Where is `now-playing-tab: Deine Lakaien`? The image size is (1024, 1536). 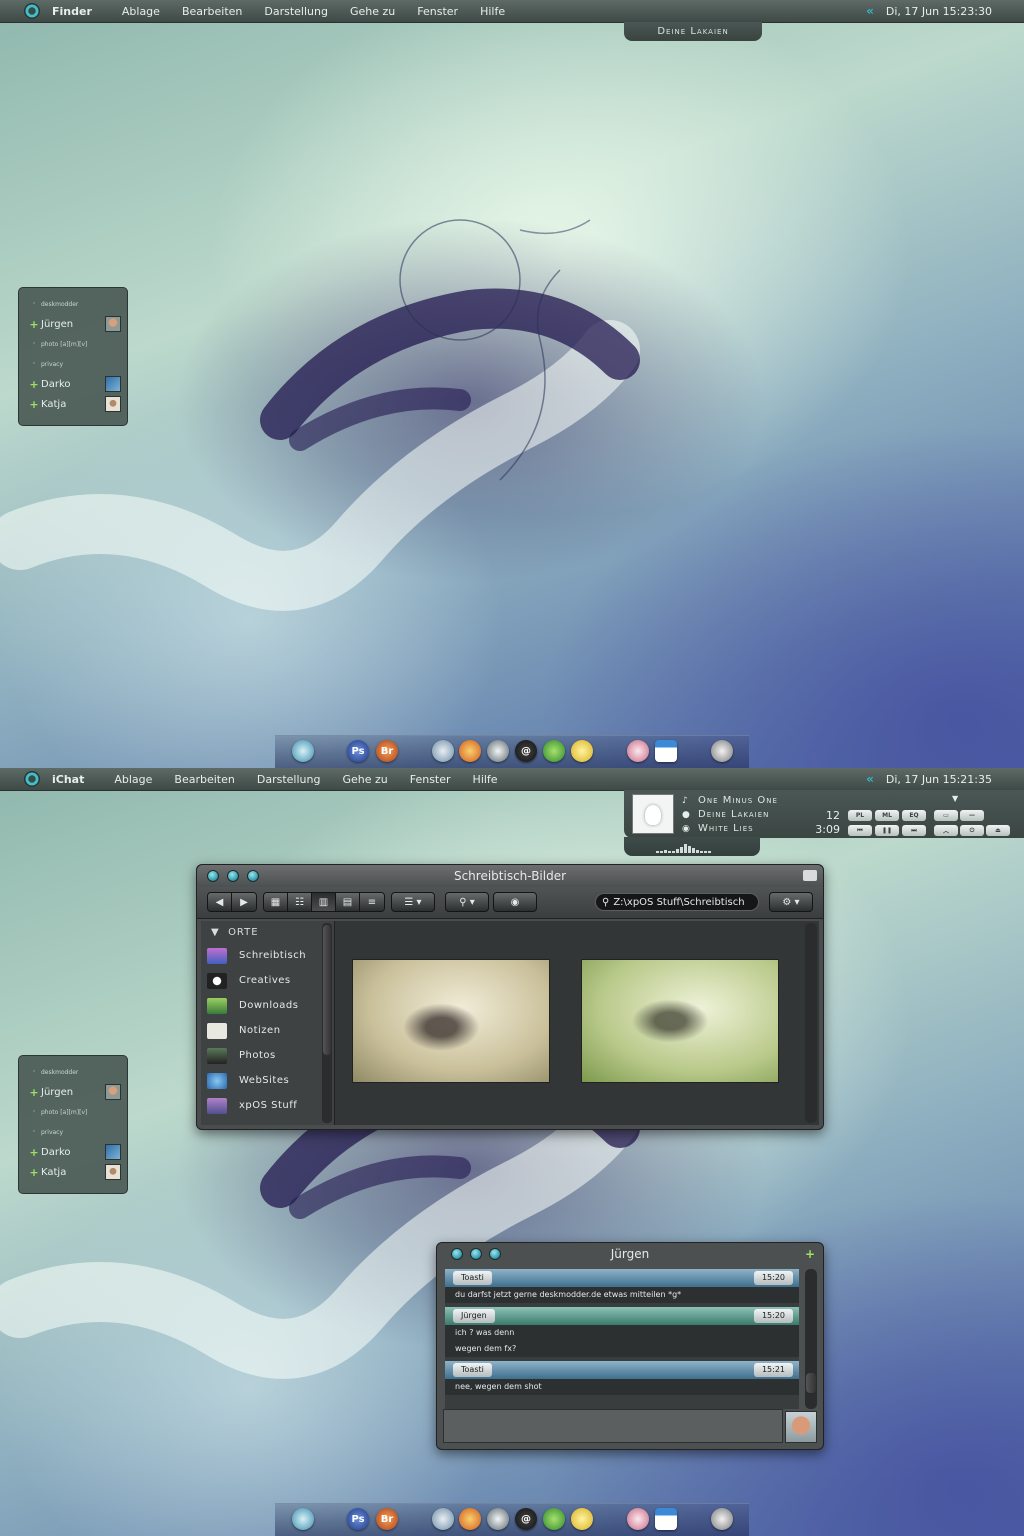 now-playing-tab: Deine Lakaien is located at coordinates (693, 31).